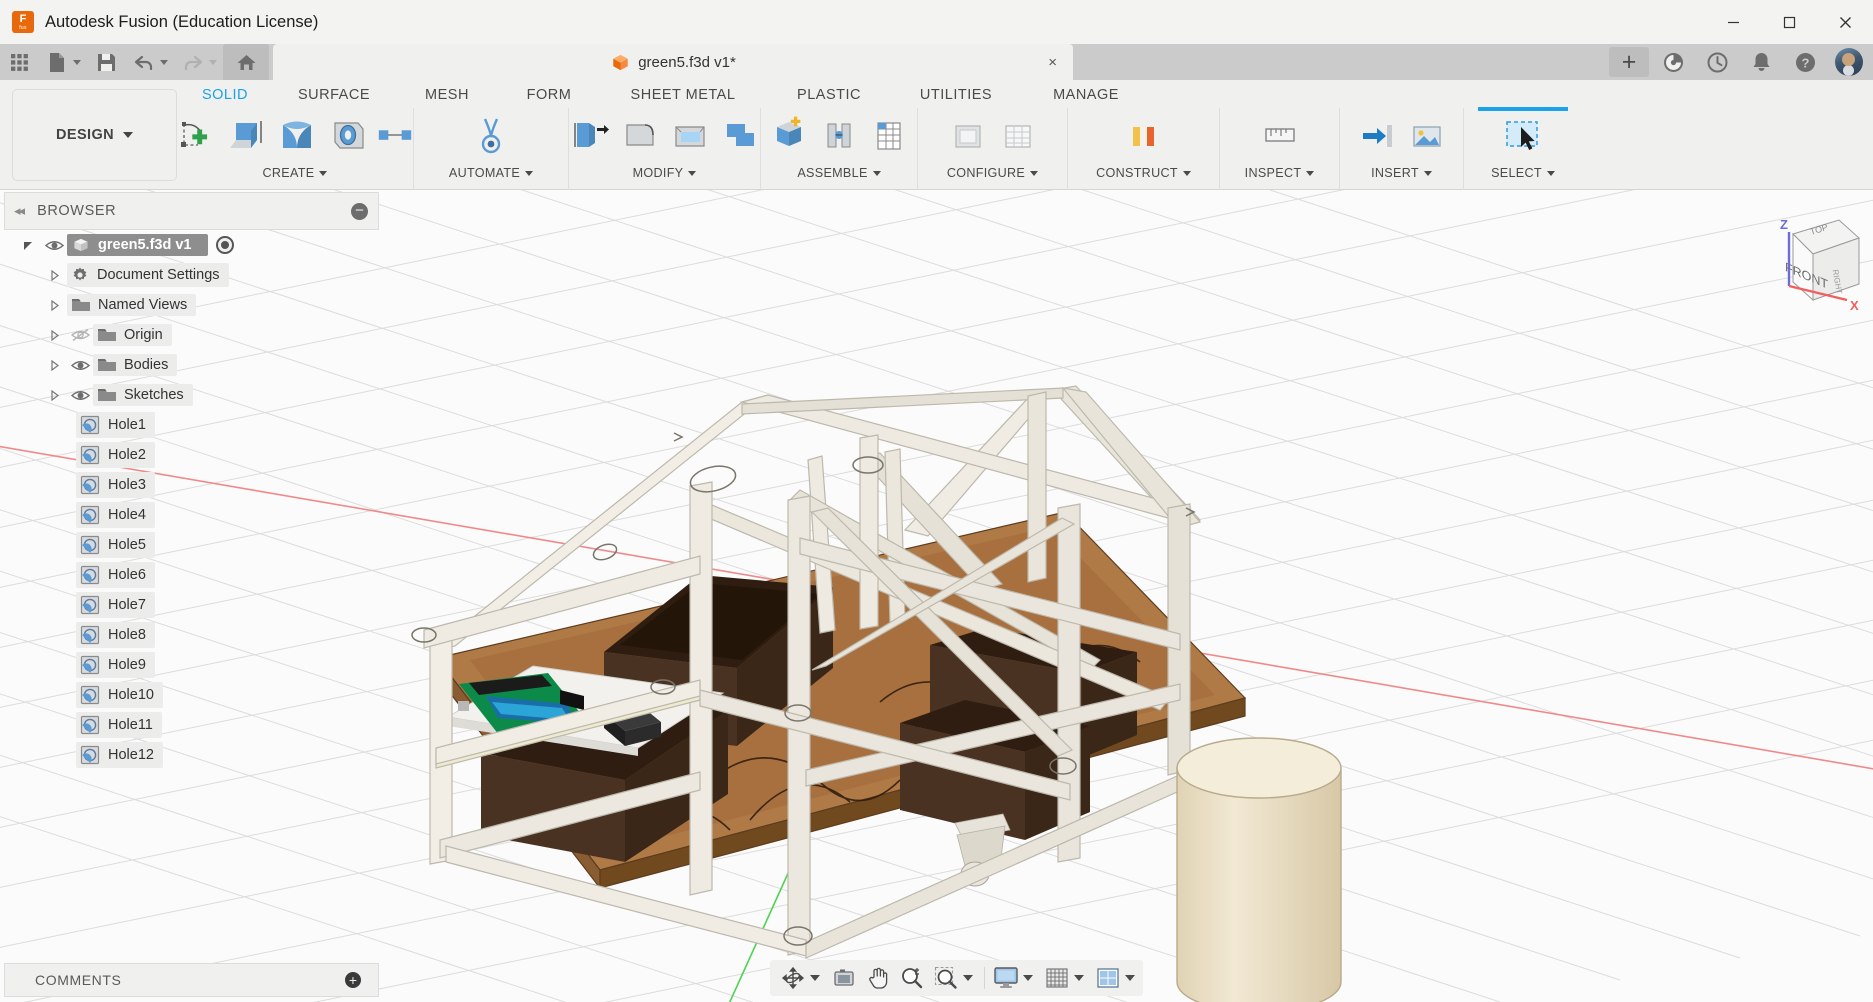 The width and height of the screenshot is (1873, 1002). What do you see at coordinates (673, 62) in the screenshot?
I see `document-tab: green5.f3d v1* ×` at bounding box center [673, 62].